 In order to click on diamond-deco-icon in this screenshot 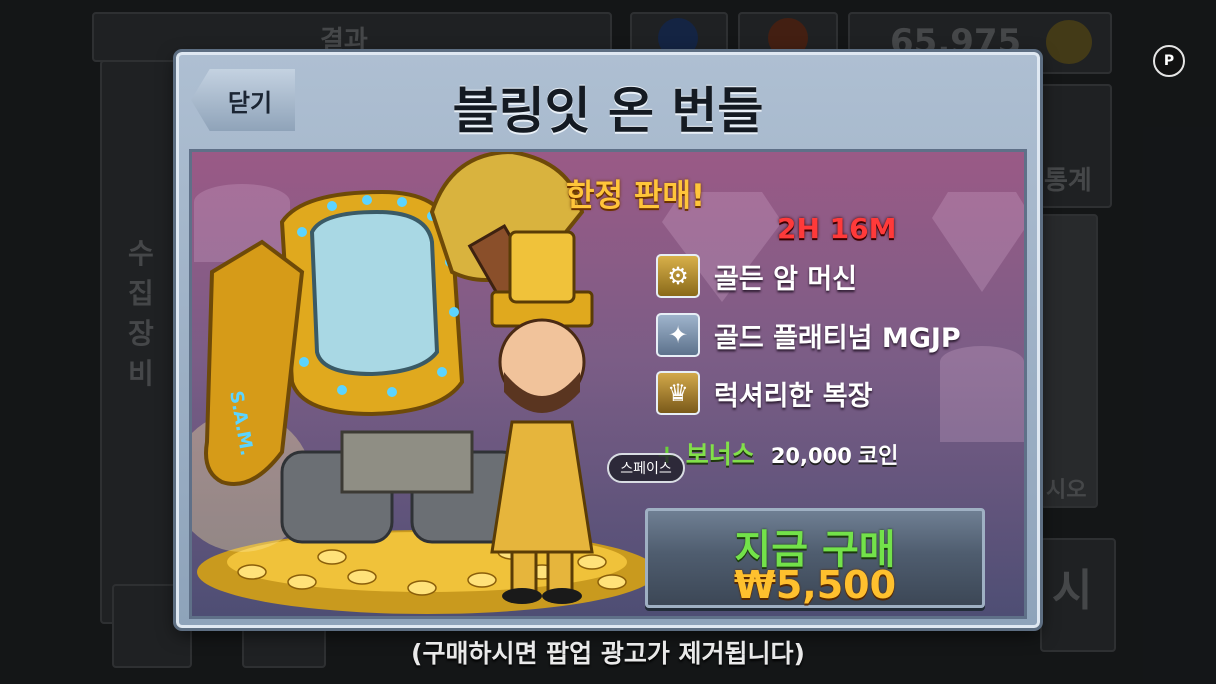, I will do `click(978, 242)`.